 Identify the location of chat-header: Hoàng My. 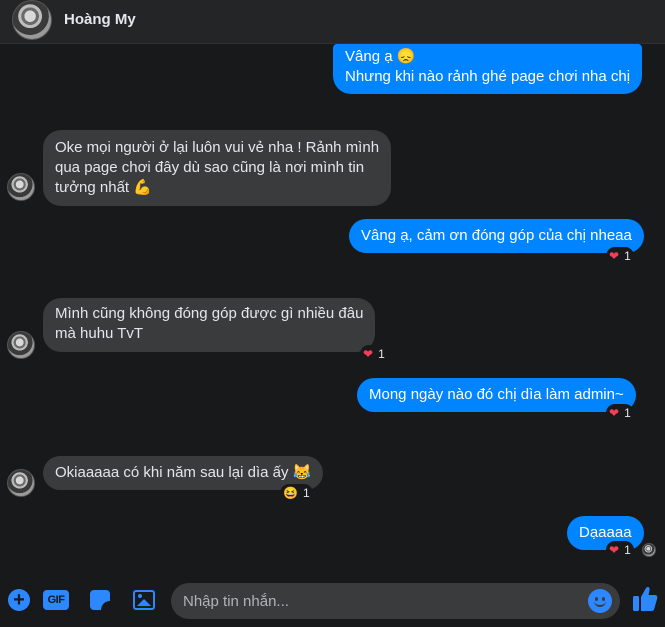
(332, 22).